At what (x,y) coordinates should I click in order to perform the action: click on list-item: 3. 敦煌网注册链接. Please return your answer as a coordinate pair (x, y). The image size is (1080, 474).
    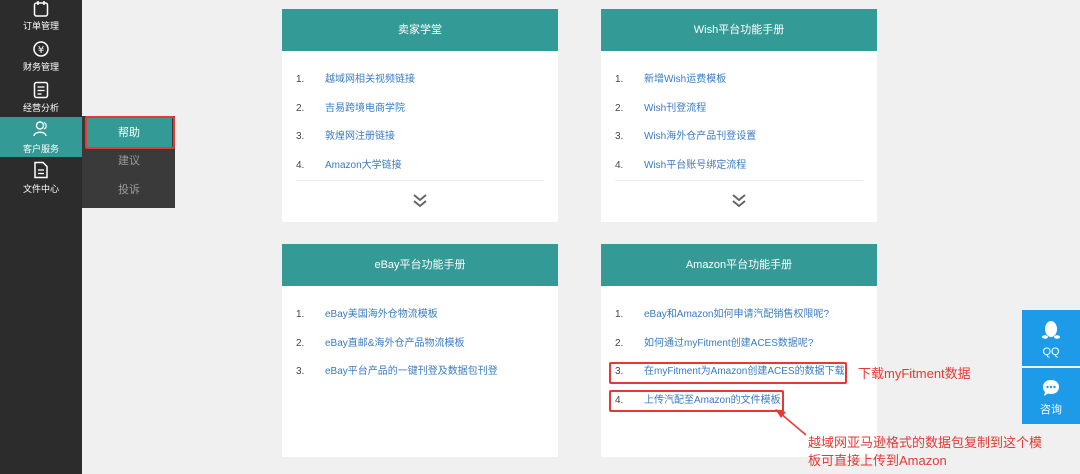
    Looking at the image, I should click on (420, 137).